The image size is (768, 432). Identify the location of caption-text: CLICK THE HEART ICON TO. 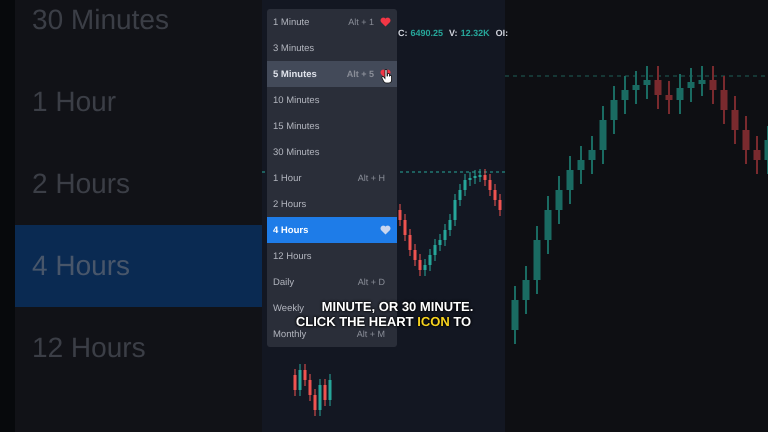
(384, 322).